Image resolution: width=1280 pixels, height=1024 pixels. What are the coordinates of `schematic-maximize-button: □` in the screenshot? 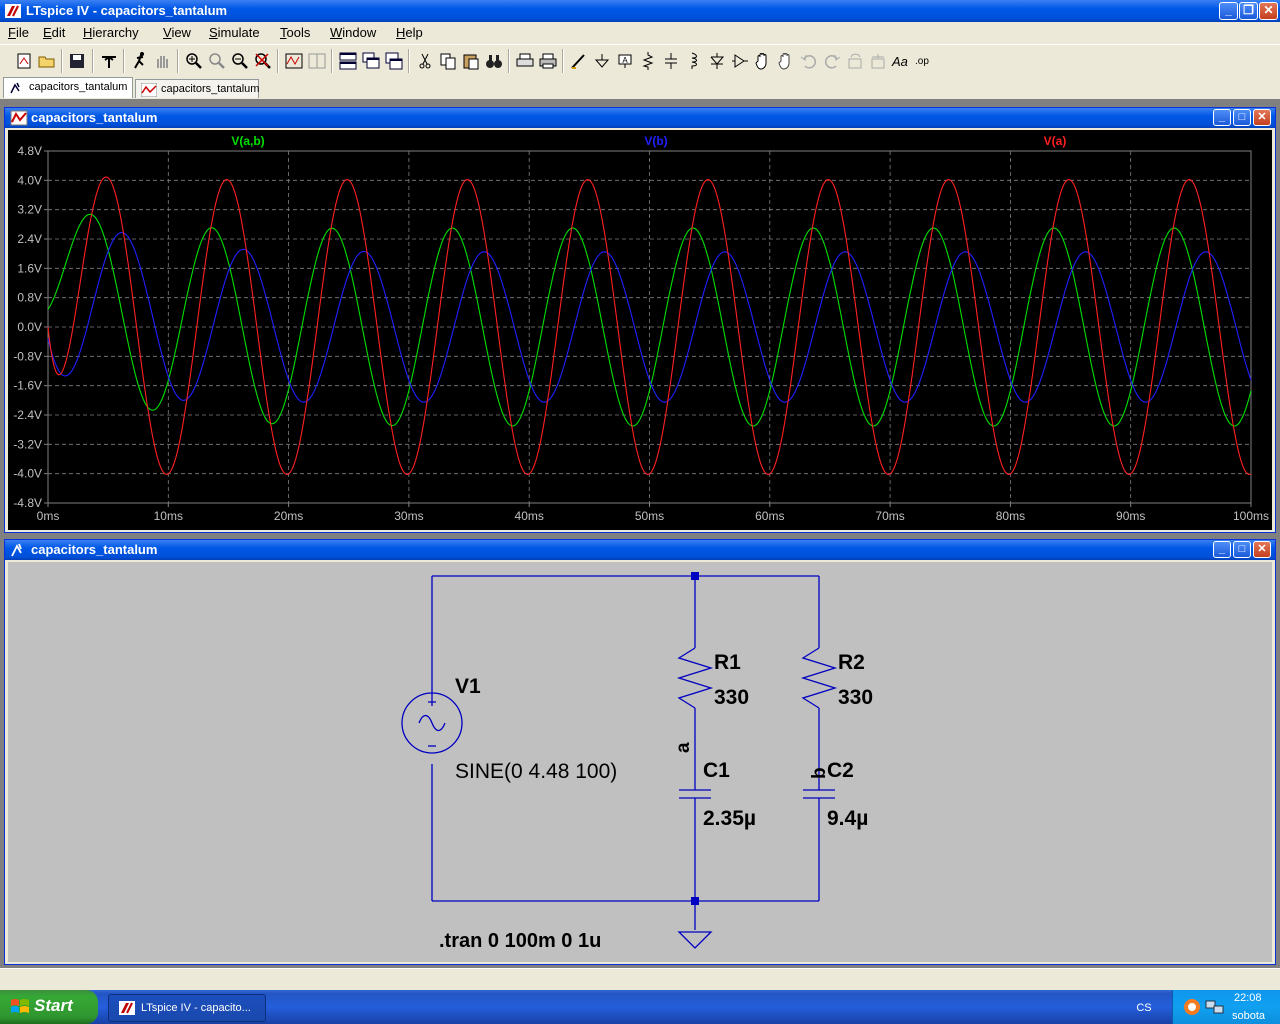 It's located at (1242, 549).